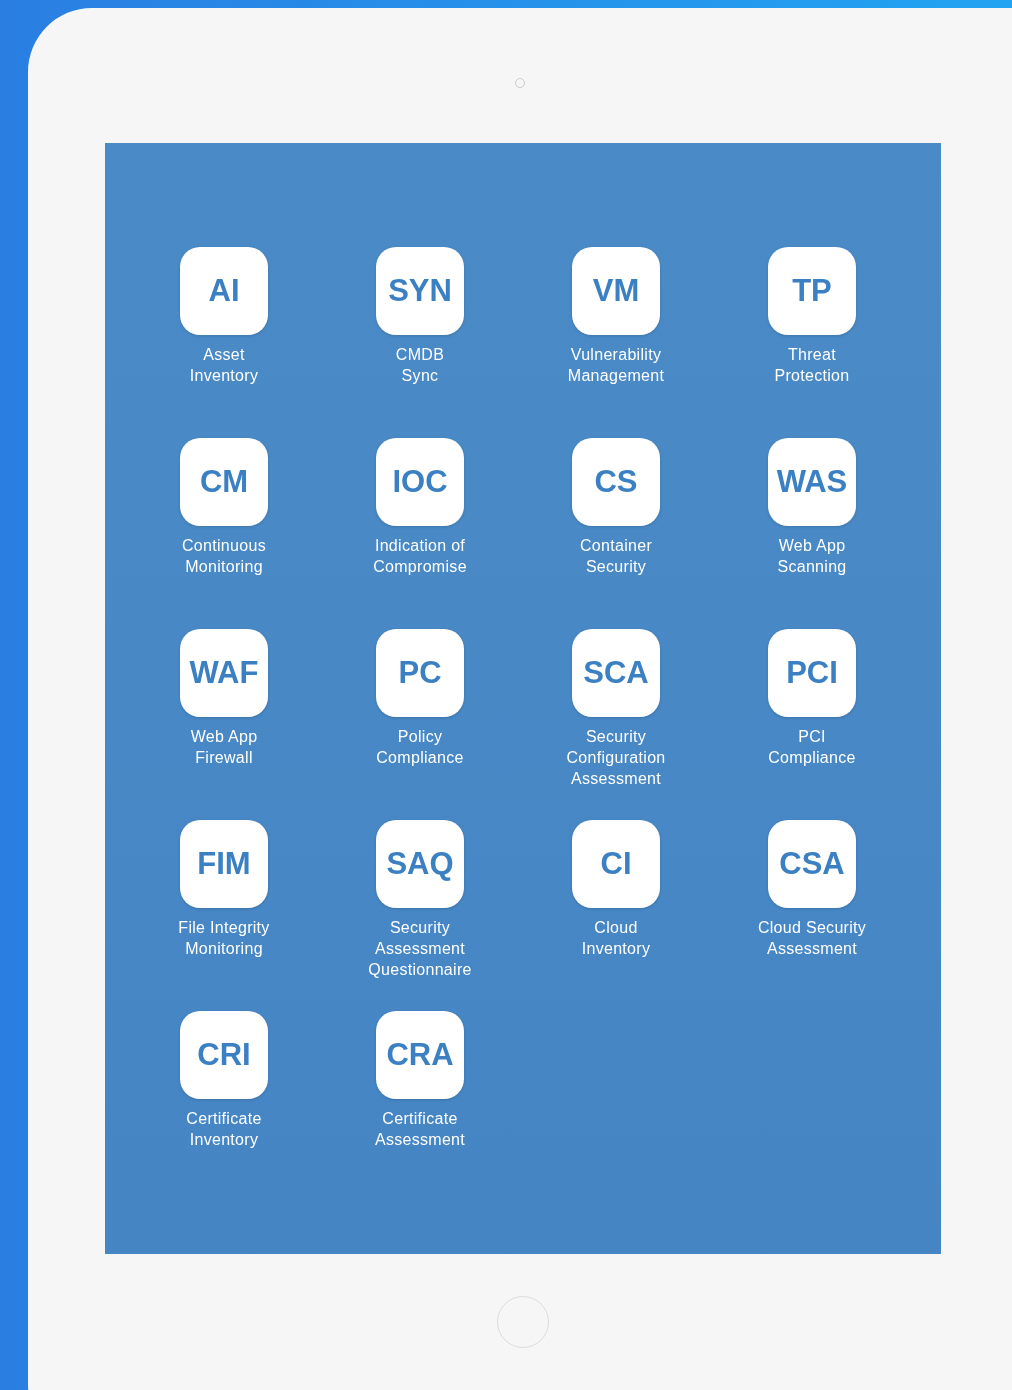 Image resolution: width=1012 pixels, height=1390 pixels. What do you see at coordinates (616, 864) in the screenshot?
I see `app-icon: CI` at bounding box center [616, 864].